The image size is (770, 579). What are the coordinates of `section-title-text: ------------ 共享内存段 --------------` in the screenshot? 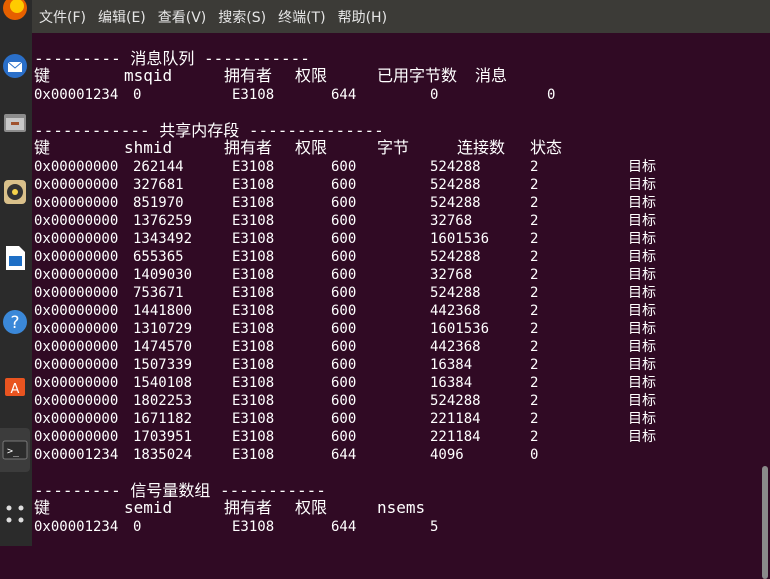 It's located at (209, 130).